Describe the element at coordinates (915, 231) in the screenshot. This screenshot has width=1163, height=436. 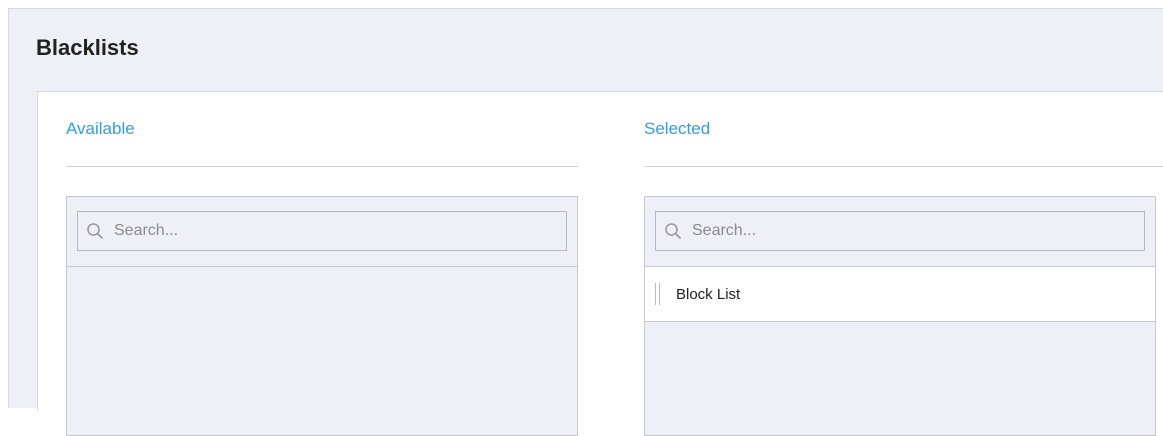
I see `selected-search-input` at that location.